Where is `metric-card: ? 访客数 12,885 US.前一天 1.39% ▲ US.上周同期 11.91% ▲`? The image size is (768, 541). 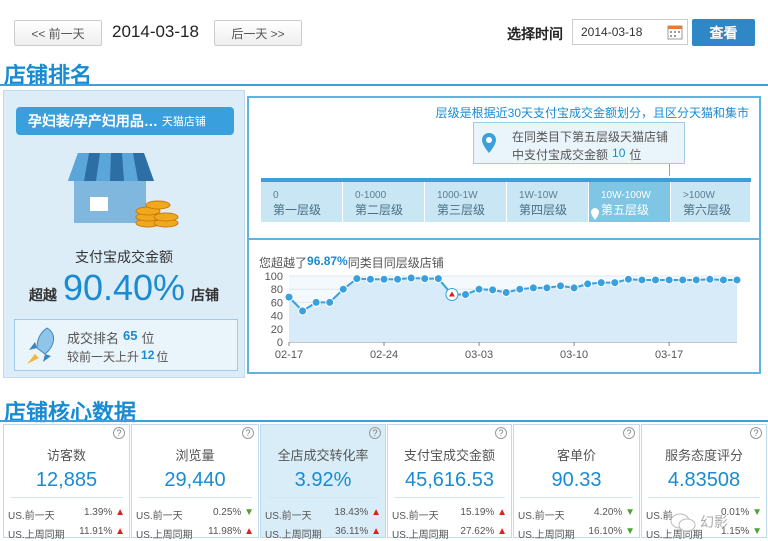
metric-card: ? 访客数 12,885 US.前一天 1.39% ▲ US.上周同期 11.91% ▲ is located at coordinates (66, 482).